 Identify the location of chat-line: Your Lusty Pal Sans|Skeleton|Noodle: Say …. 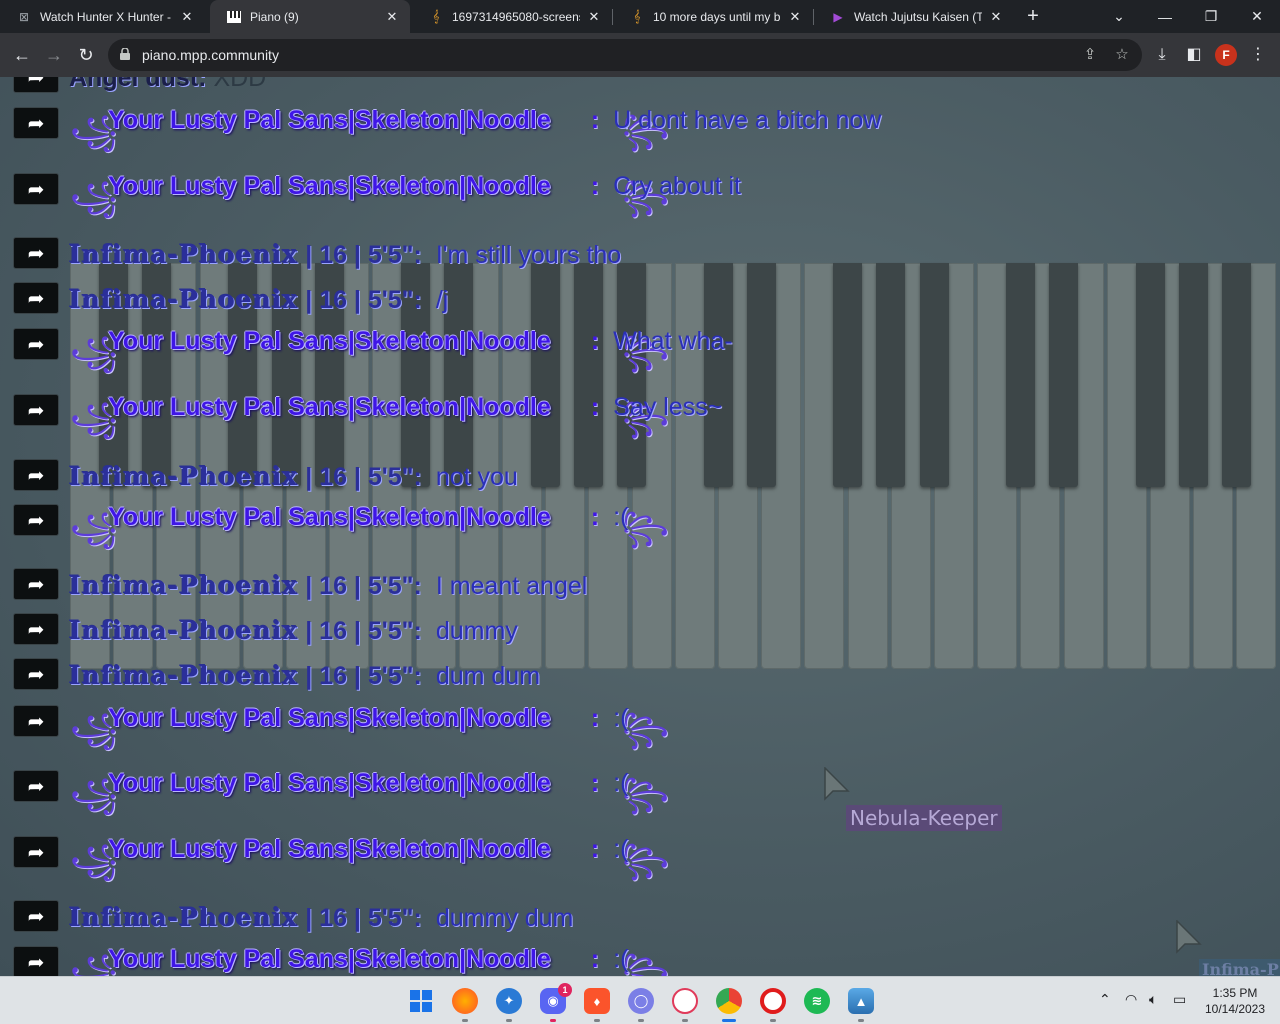
(415, 407).